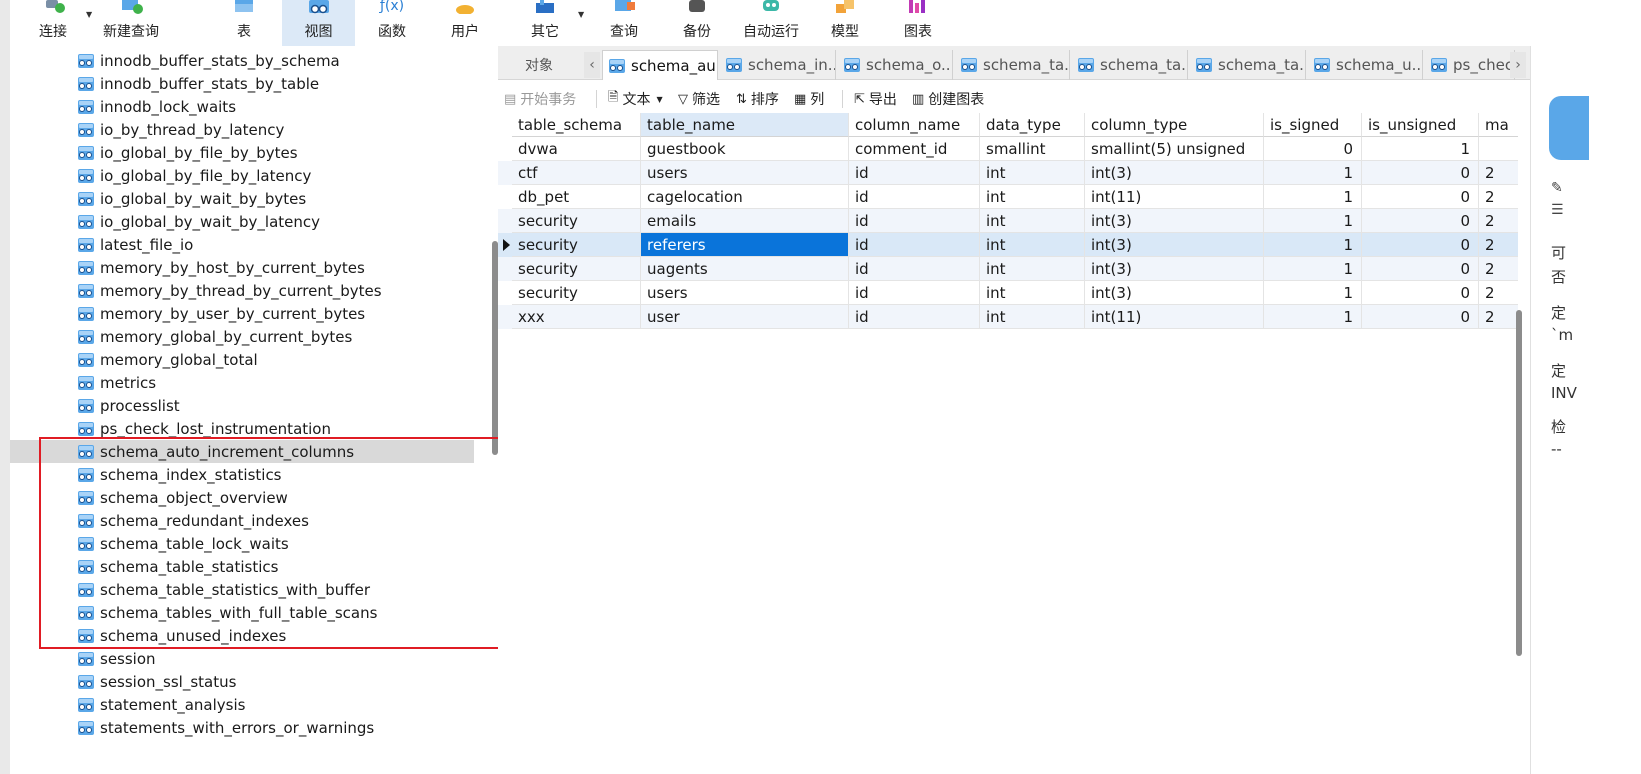 The width and height of the screenshot is (1641, 774). Describe the element at coordinates (1174, 125) in the screenshot. I see `column-header: column_type` at that location.